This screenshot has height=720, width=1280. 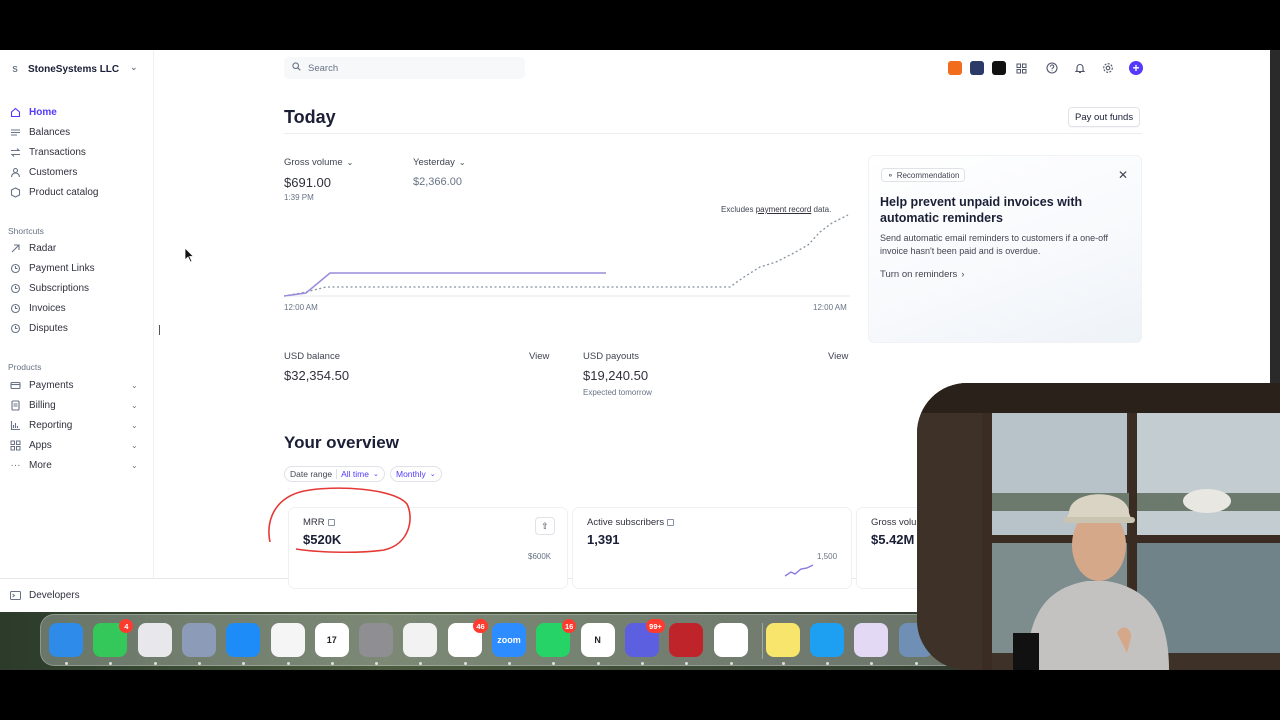 I want to click on sidebar-item-payment-links: Payment Links, so click(x=77, y=268).